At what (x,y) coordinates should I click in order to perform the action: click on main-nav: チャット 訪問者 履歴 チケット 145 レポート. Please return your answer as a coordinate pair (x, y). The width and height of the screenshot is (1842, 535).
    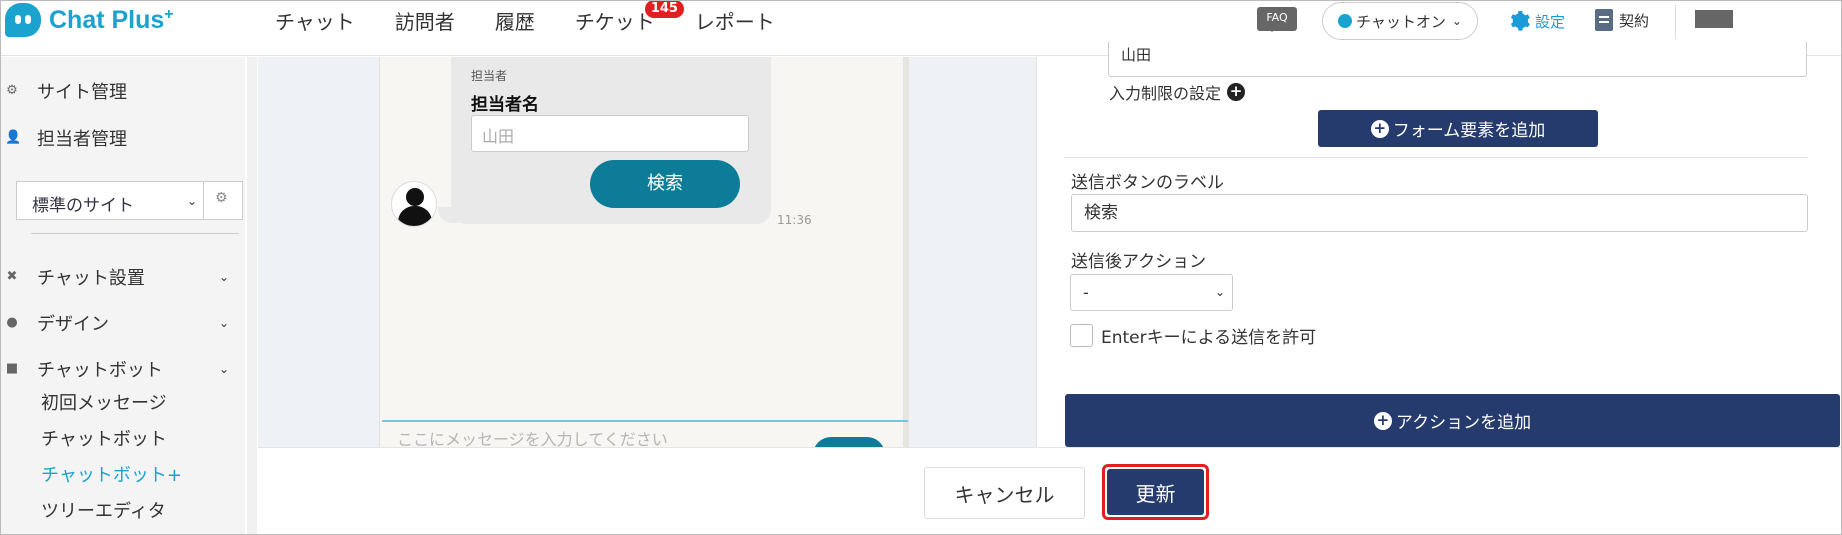
    Looking at the image, I should click on (545, 20).